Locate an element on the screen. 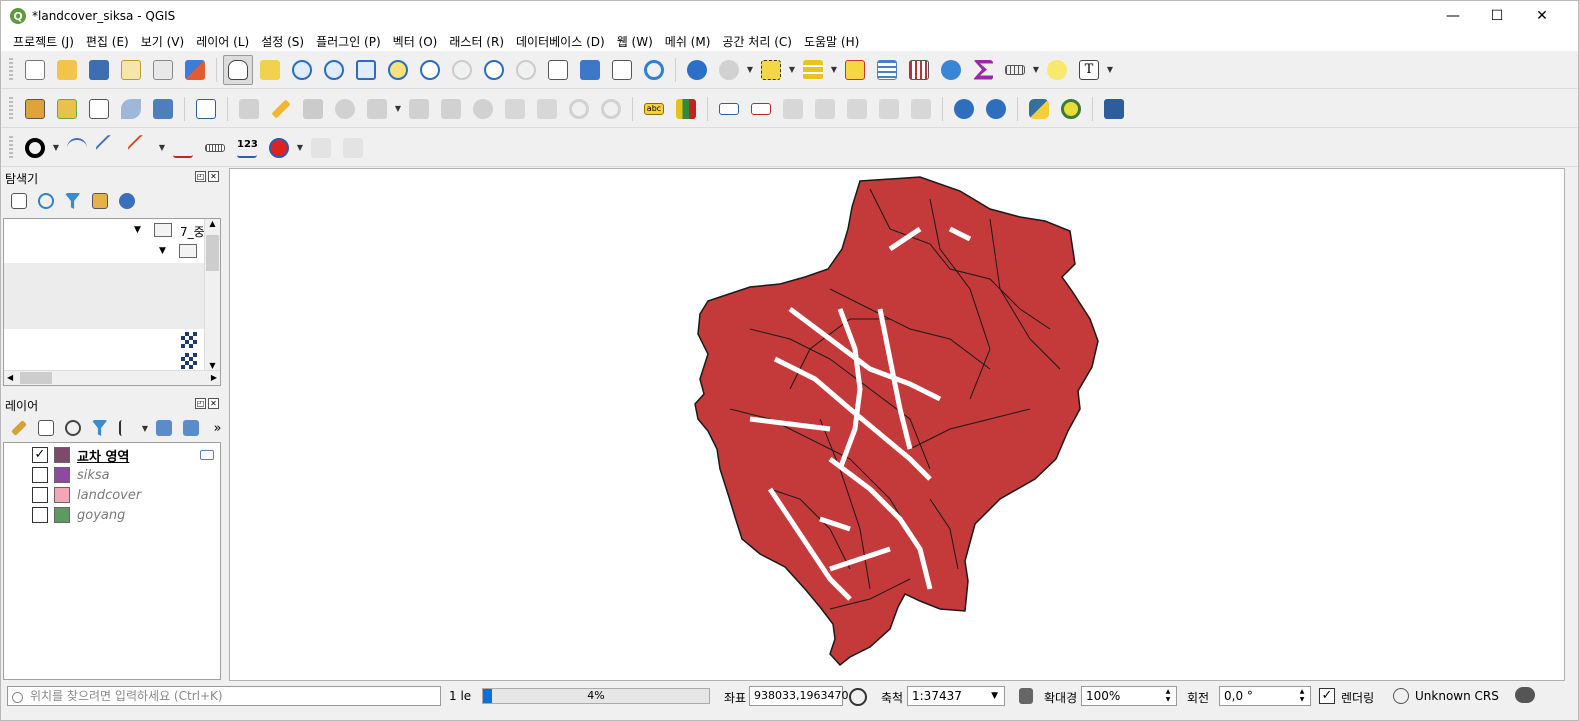 Image resolution: width=1579 pixels, height=721 pixels. statistics-panel-button is located at coordinates (919, 70).